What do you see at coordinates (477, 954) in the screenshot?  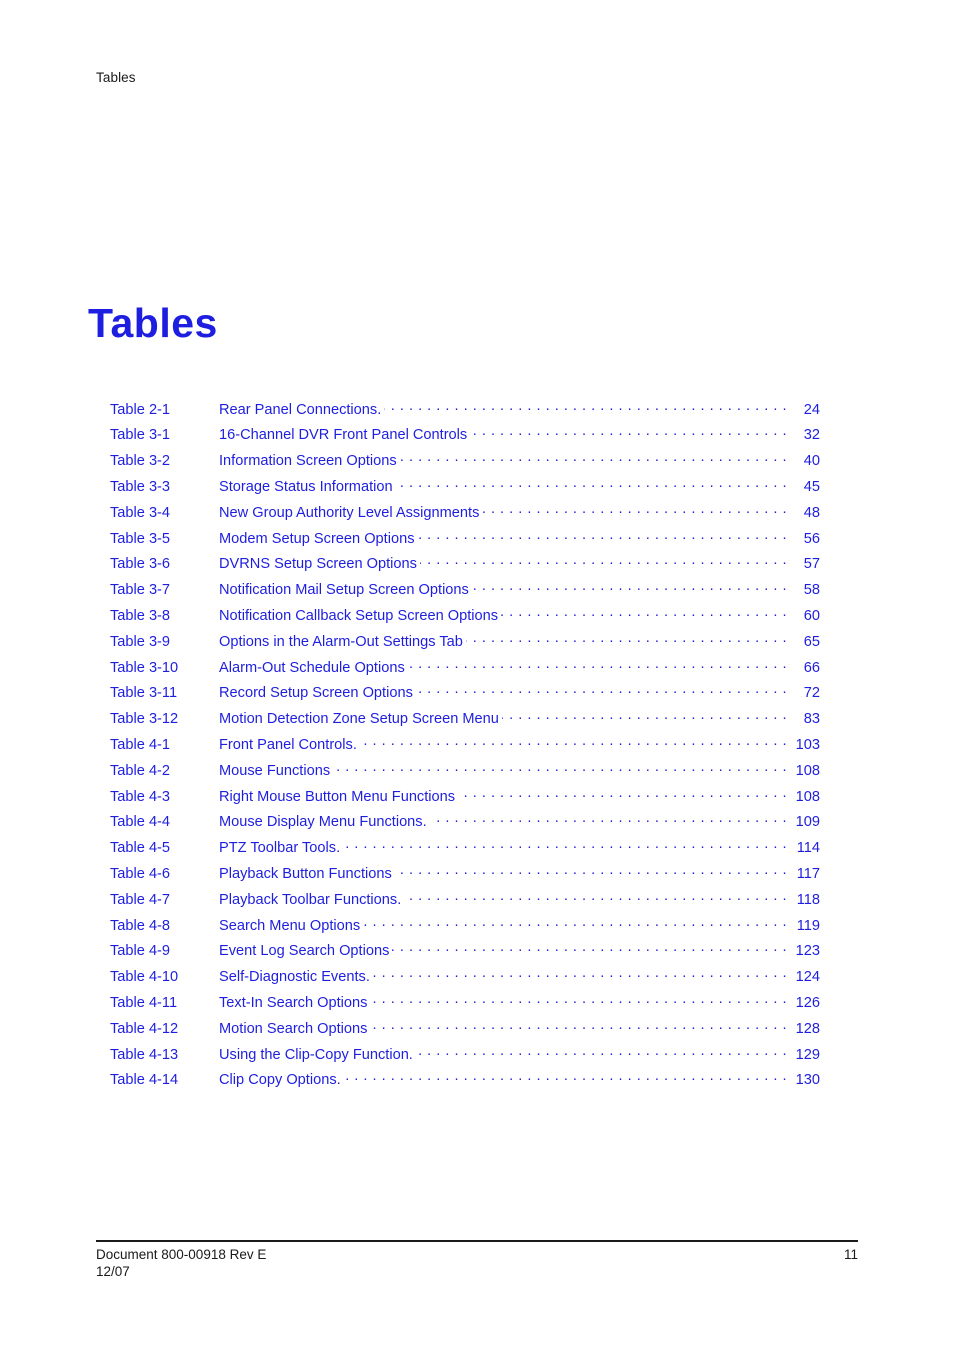 I see `toc-entry: Table 4-9 Event Log Search Options 123` at bounding box center [477, 954].